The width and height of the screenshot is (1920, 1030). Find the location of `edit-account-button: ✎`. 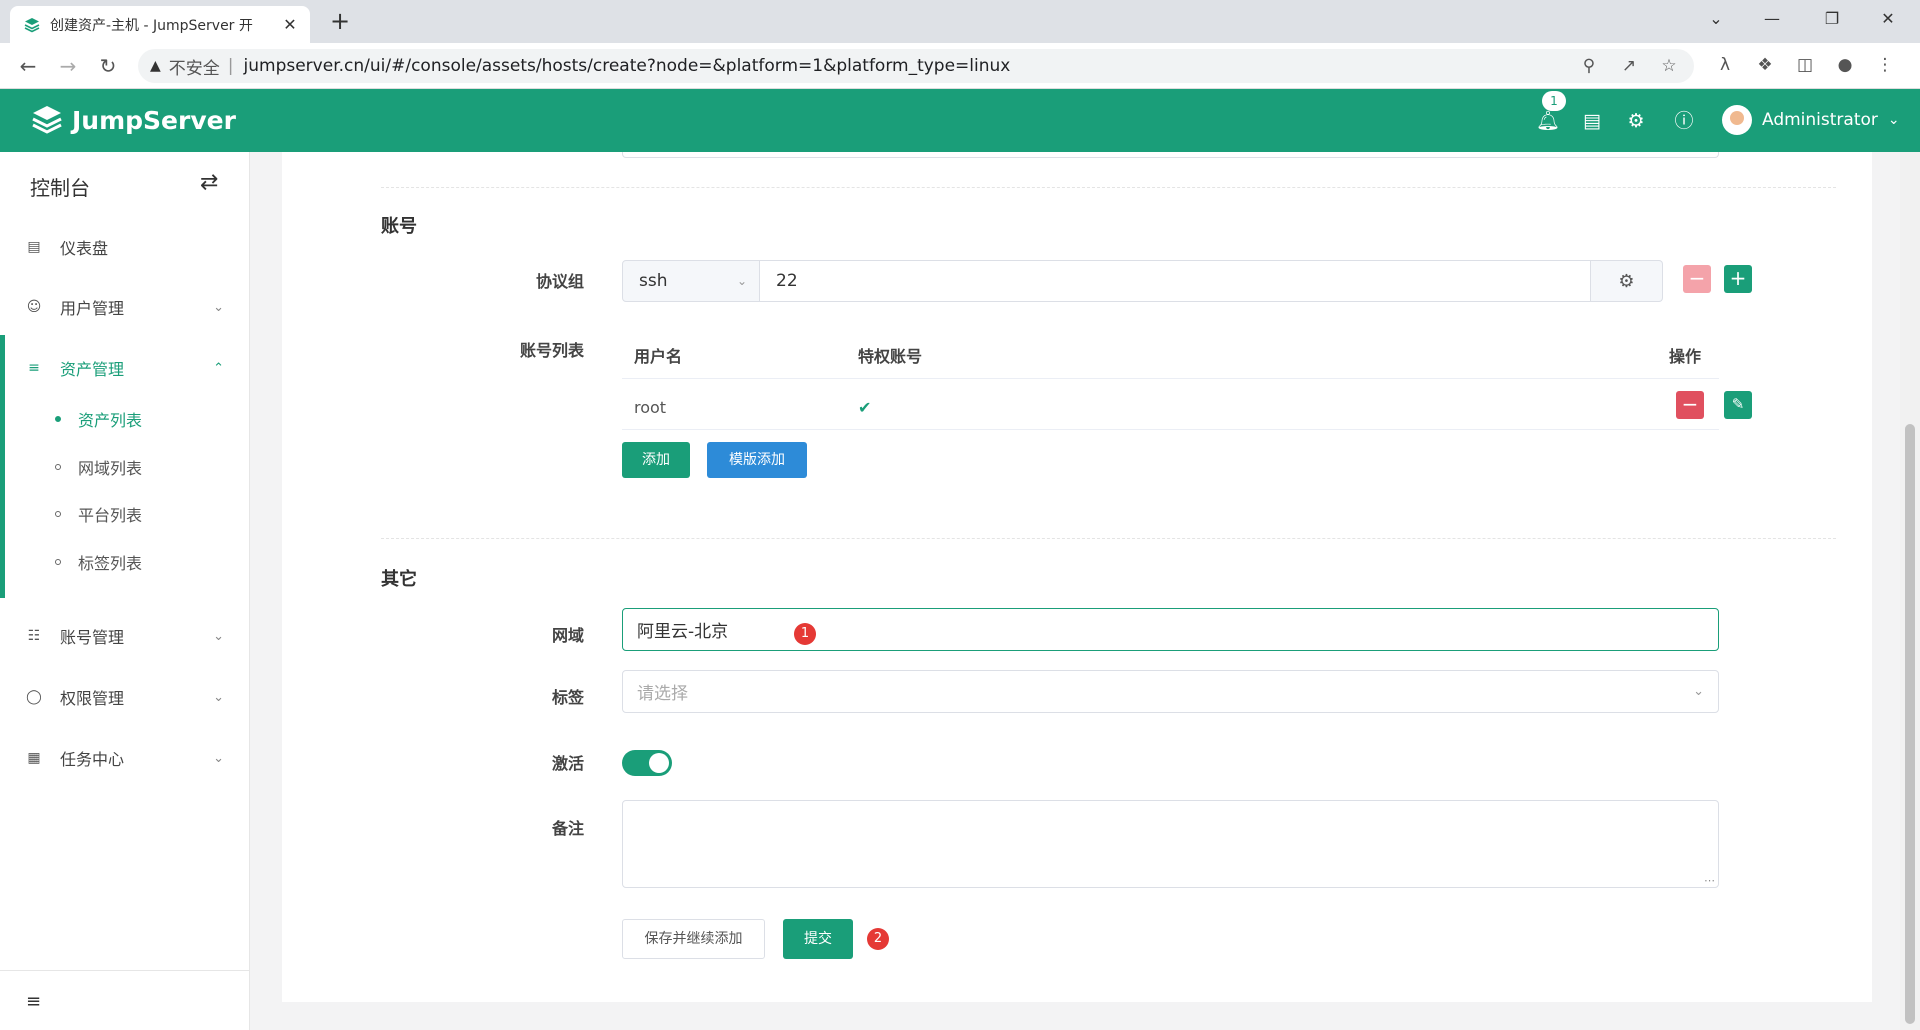

edit-account-button: ✎ is located at coordinates (1738, 405).